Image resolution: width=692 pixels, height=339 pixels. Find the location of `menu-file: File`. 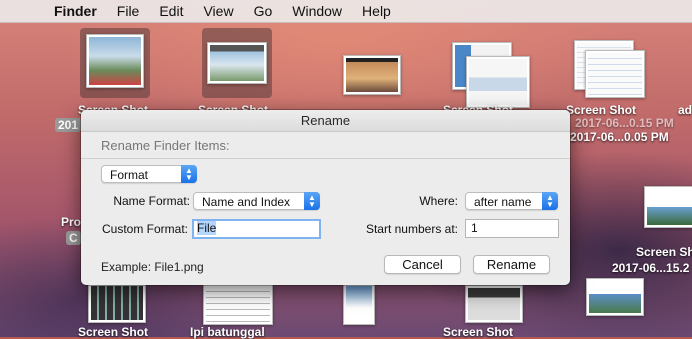

menu-file: File is located at coordinates (128, 11).